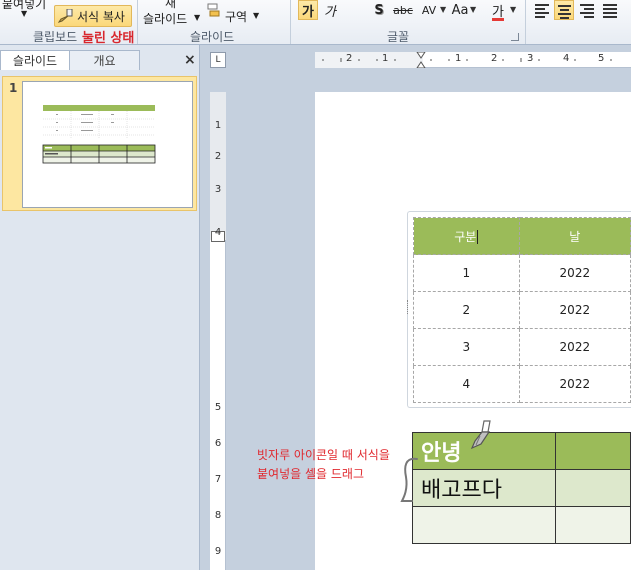 This screenshot has width=631, height=570. I want to click on table-cell: 2, so click(466, 310).